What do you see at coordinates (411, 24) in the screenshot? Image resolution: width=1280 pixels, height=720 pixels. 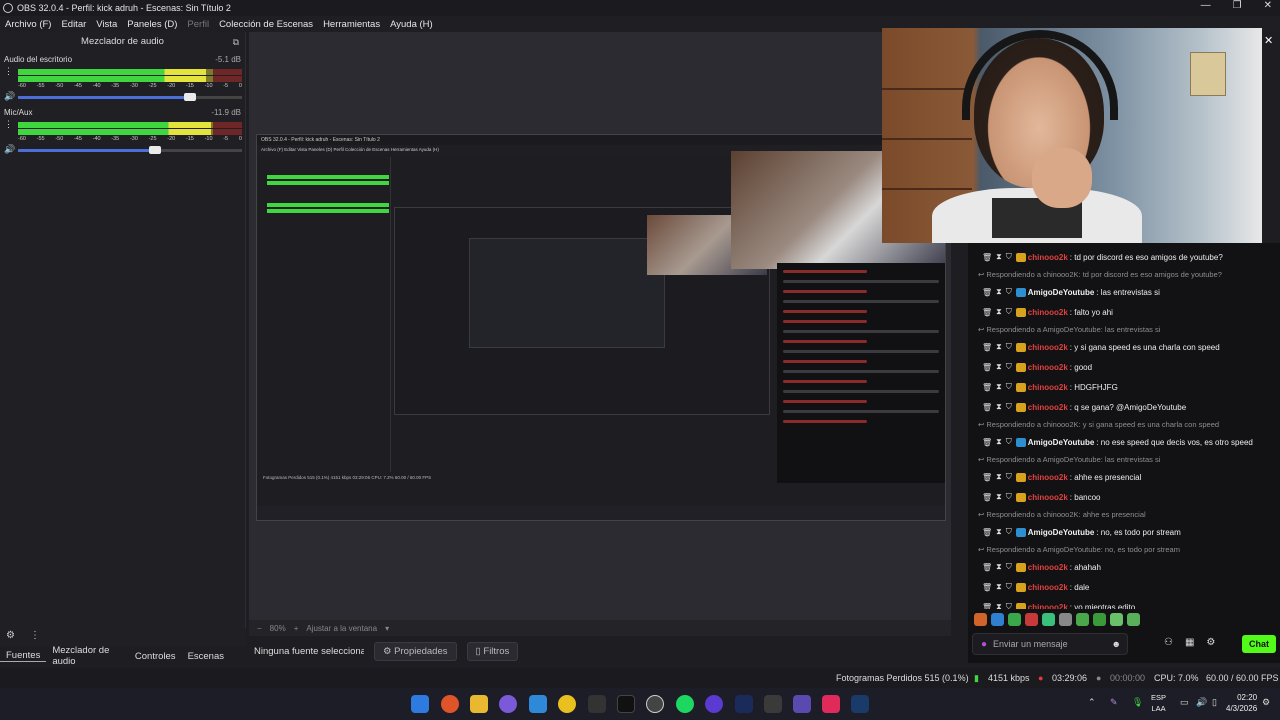 I see `menu-help: Ayuda (H)` at bounding box center [411, 24].